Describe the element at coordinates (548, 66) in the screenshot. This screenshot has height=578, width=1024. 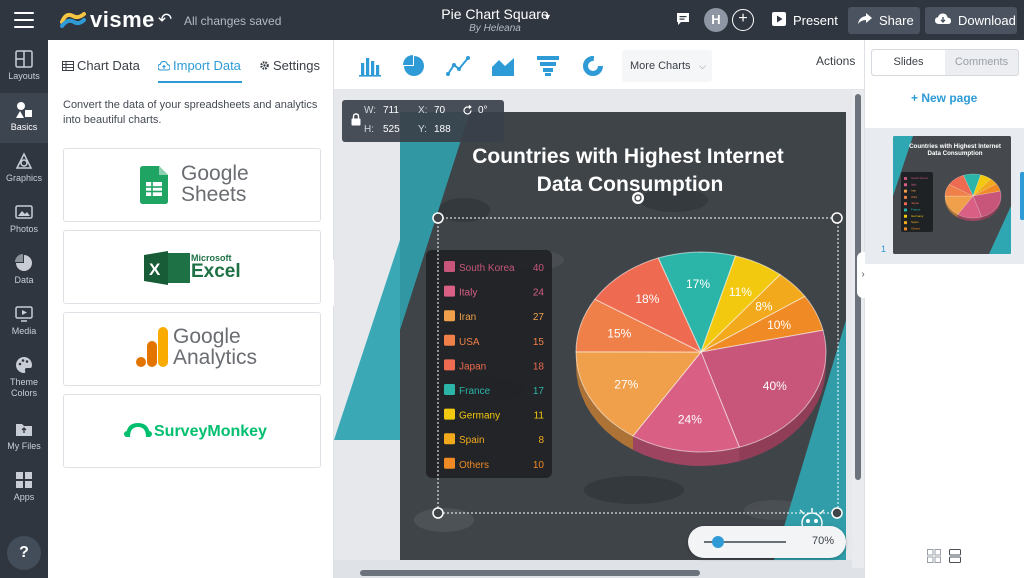
I see `funnel-chart-icon` at that location.